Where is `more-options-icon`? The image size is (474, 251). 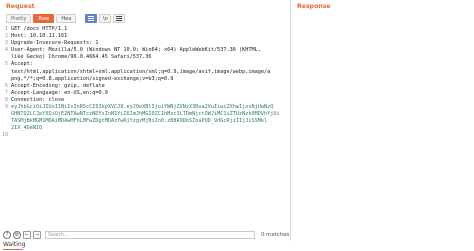
more-options-icon is located at coordinates (119, 18).